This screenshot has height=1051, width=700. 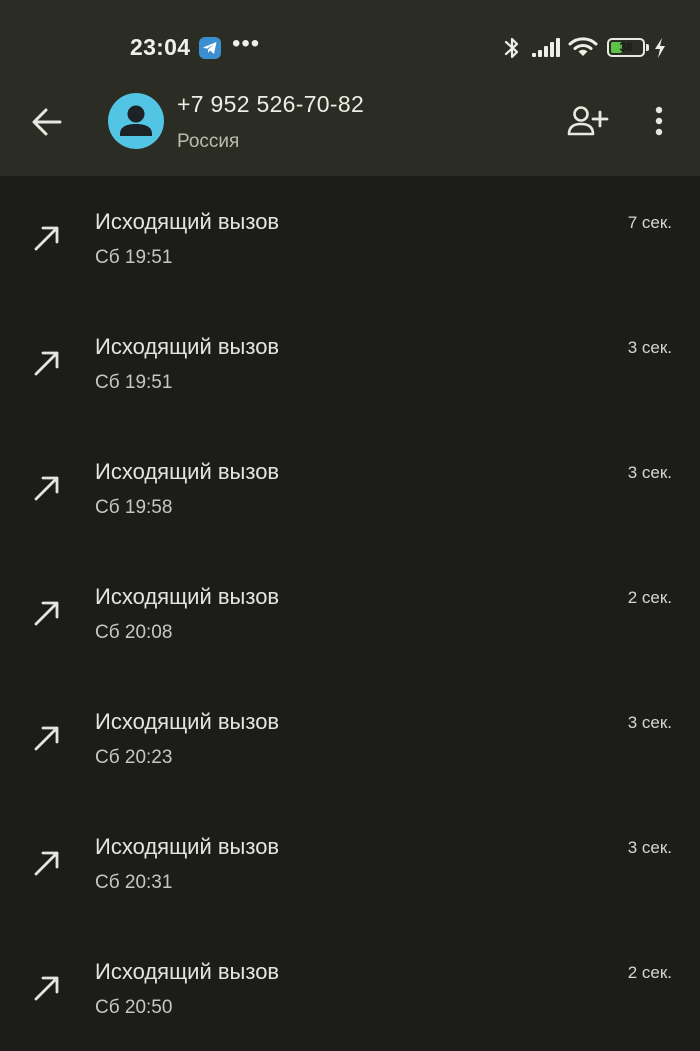 What do you see at coordinates (350, 48) in the screenshot?
I see `status-bar: 23:04 ••• 38` at bounding box center [350, 48].